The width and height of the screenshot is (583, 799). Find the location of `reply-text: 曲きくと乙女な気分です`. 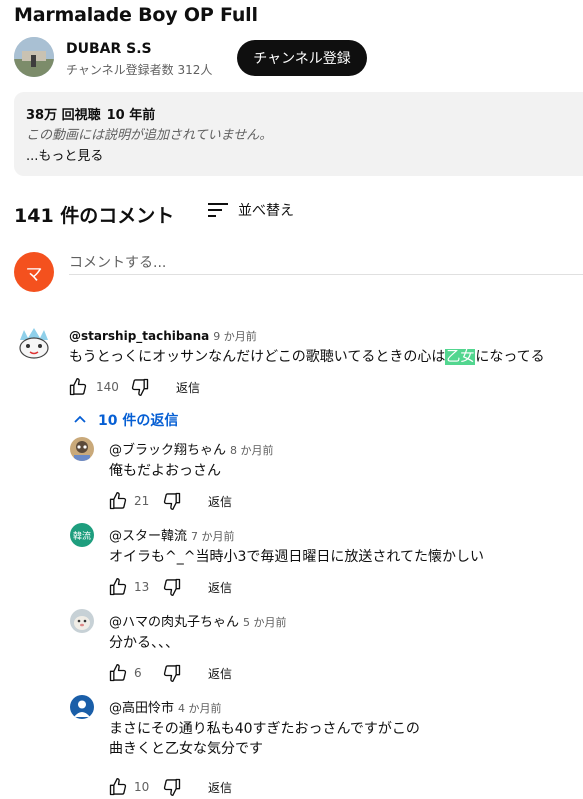

reply-text: 曲きくと乙女な気分です is located at coordinates (186, 749).